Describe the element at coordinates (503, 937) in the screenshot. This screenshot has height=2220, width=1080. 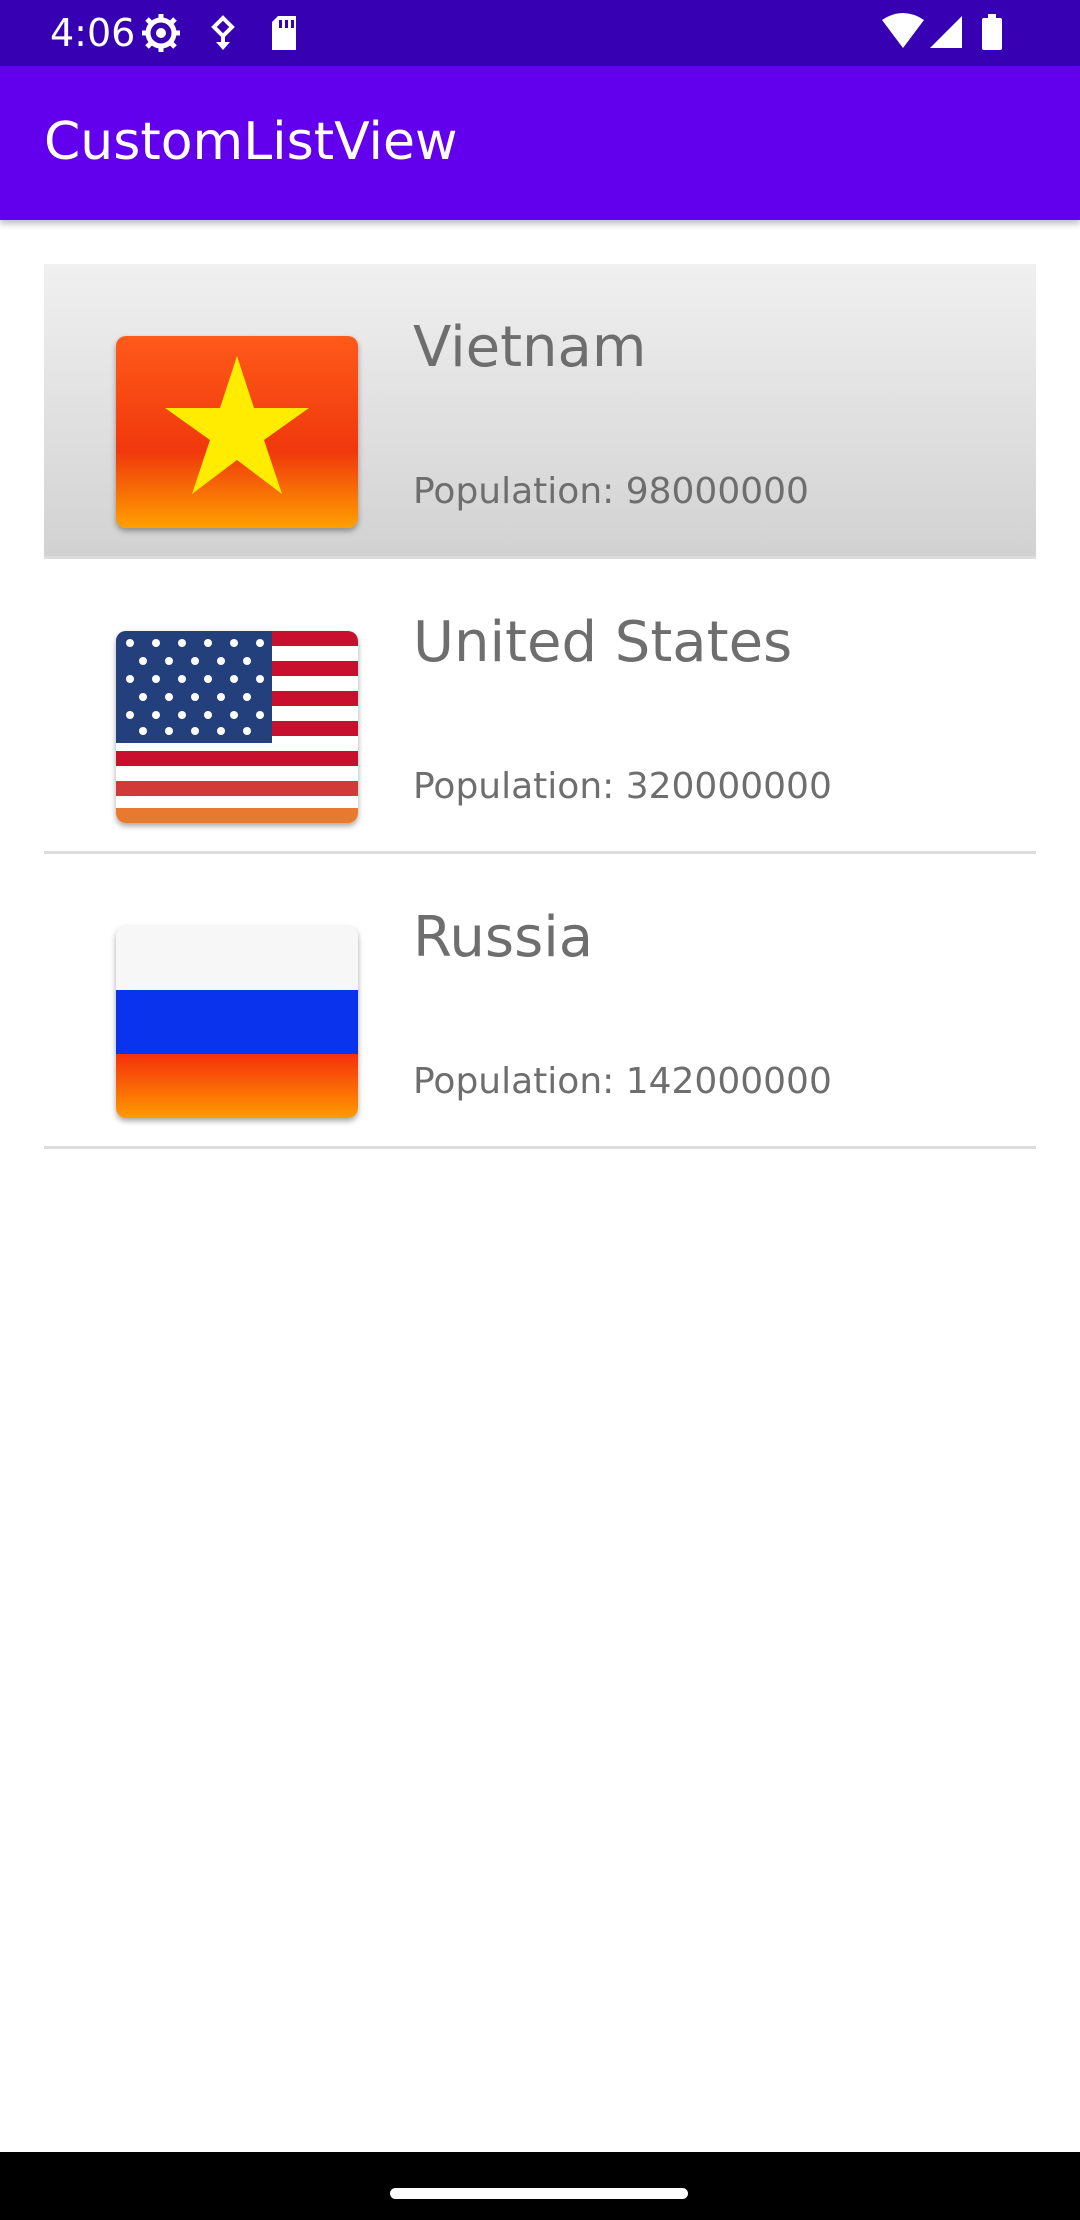
I see `country-name: Russia` at that location.